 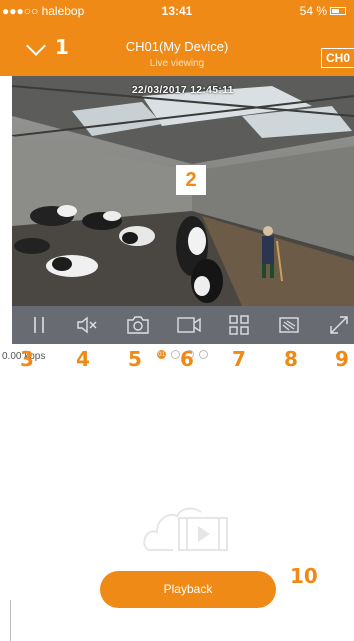 I want to click on battery-percent: 54 %, so click(x=313, y=11).